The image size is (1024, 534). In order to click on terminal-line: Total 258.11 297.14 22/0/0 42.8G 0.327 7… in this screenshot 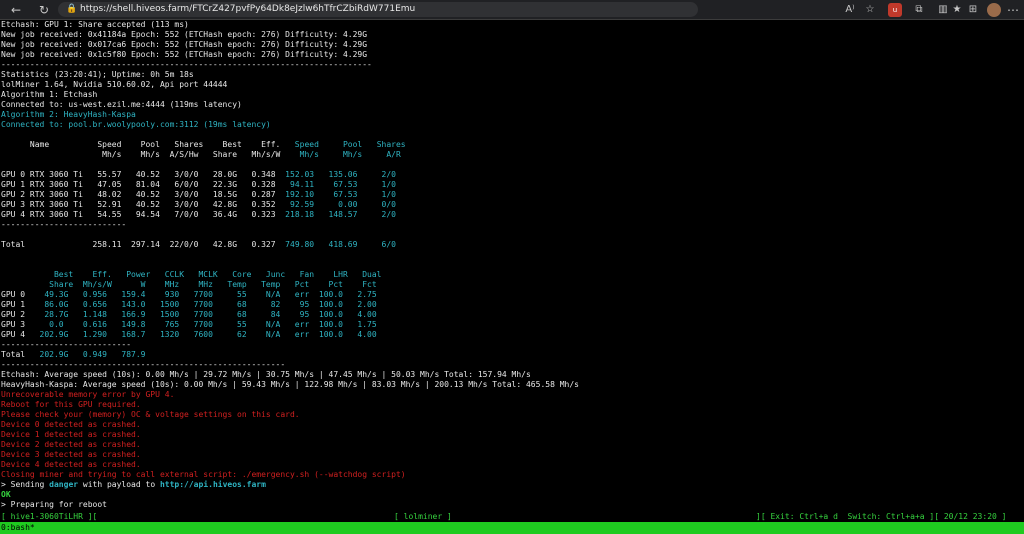, I will do `click(198, 245)`.